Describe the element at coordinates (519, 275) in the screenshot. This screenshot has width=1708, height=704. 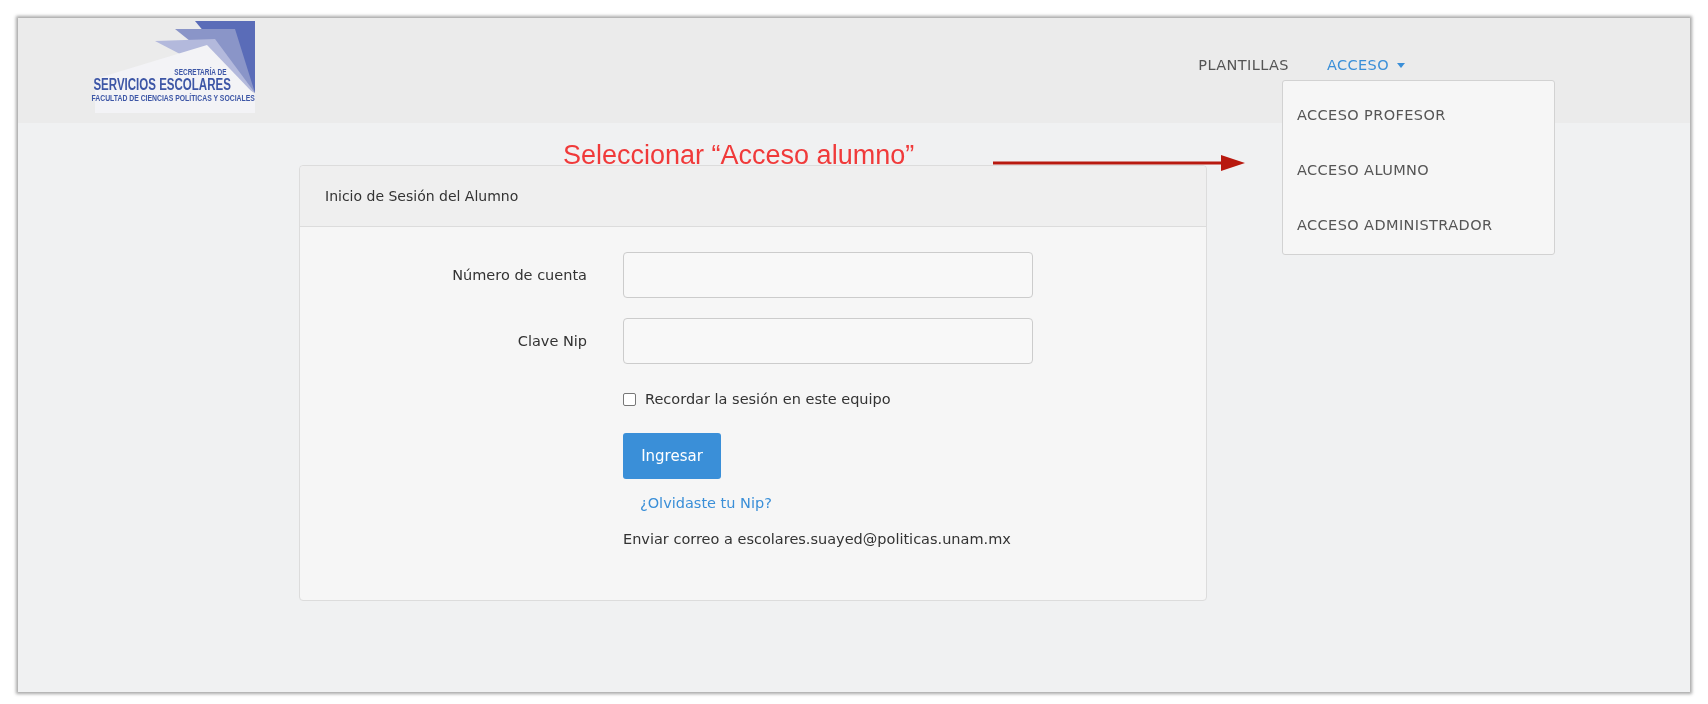
I see `field-label: Número de cuenta` at that location.